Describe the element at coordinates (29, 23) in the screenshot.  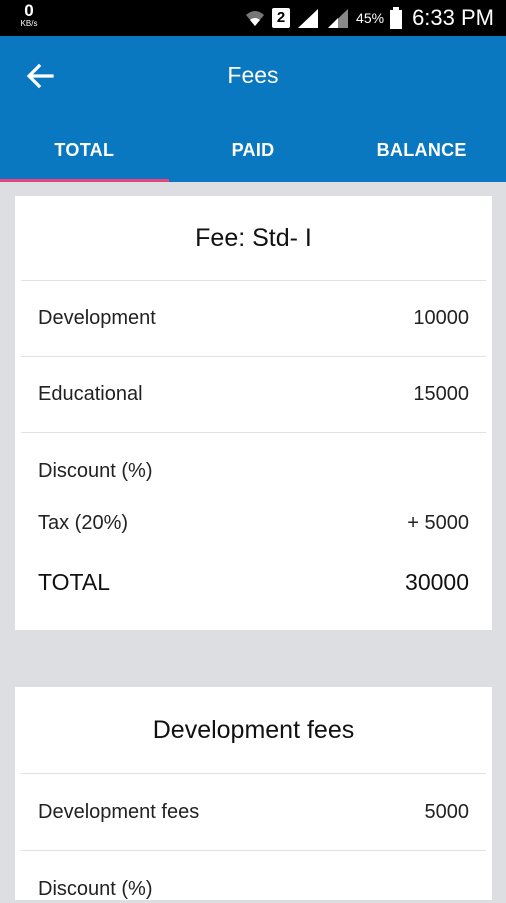
I see `network-speed-unit: KB/s` at that location.